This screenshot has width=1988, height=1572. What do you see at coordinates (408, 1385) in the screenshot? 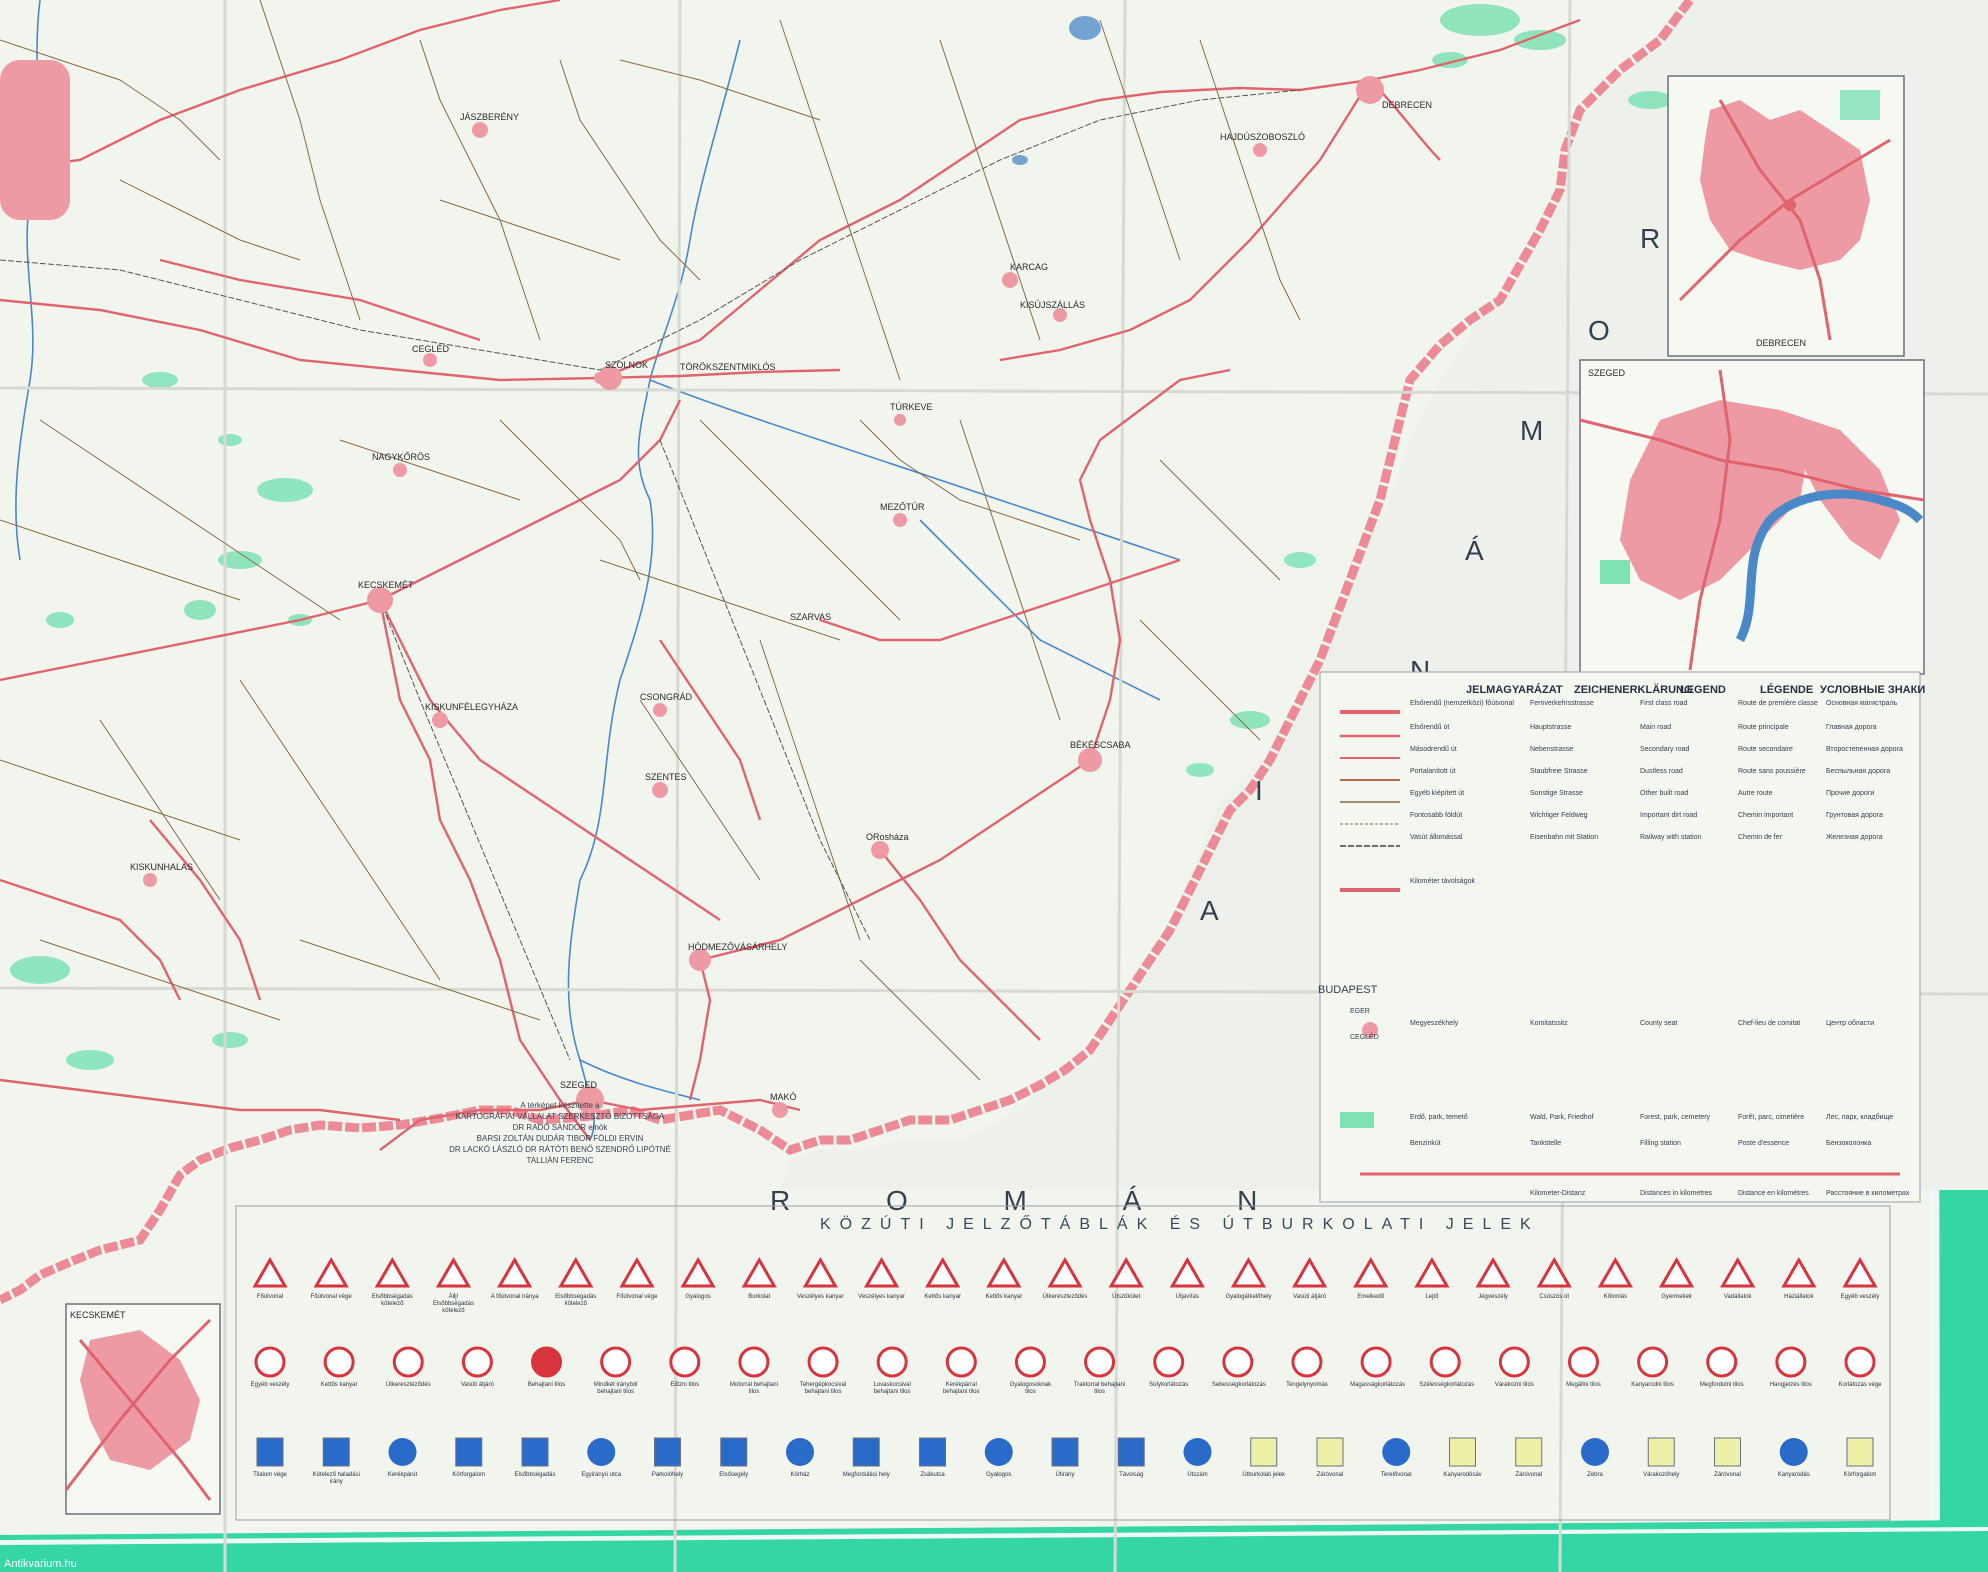
I see `sign-2-3-label: Útkereszteződés` at bounding box center [408, 1385].